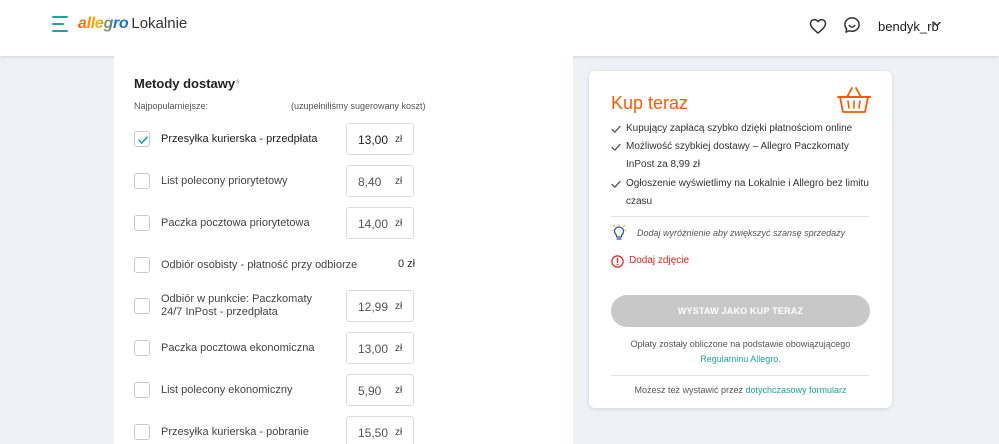 This screenshot has height=444, width=999. I want to click on price-value: 12,99, so click(373, 307).